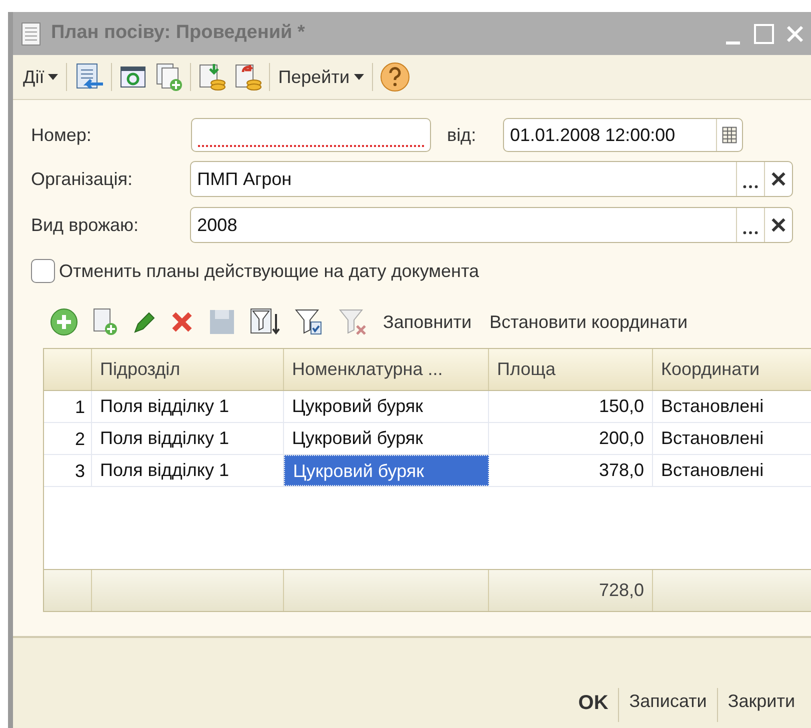 Image resolution: width=811 pixels, height=728 pixels. Describe the element at coordinates (491, 179) in the screenshot. I see `organization-field: ПМП Агрон` at that location.